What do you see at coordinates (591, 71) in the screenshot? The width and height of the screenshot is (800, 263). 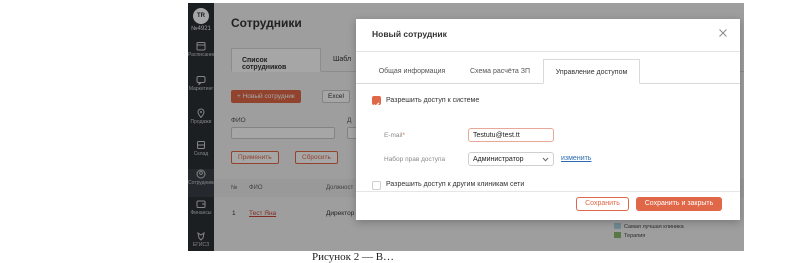 I see `tab-access-control: Управление доступом` at bounding box center [591, 71].